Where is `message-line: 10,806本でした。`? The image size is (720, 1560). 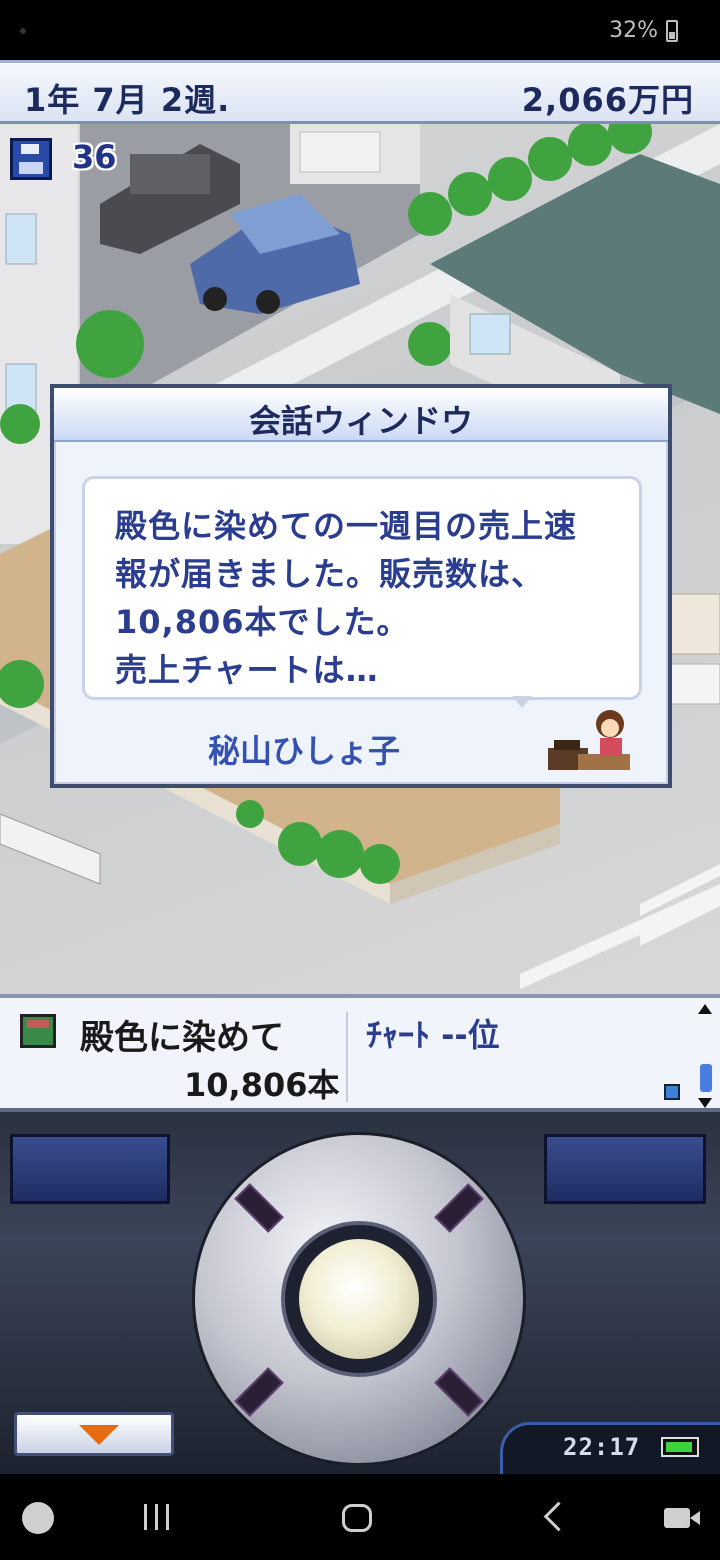
message-line: 10,806本でした。 is located at coordinates (262, 622).